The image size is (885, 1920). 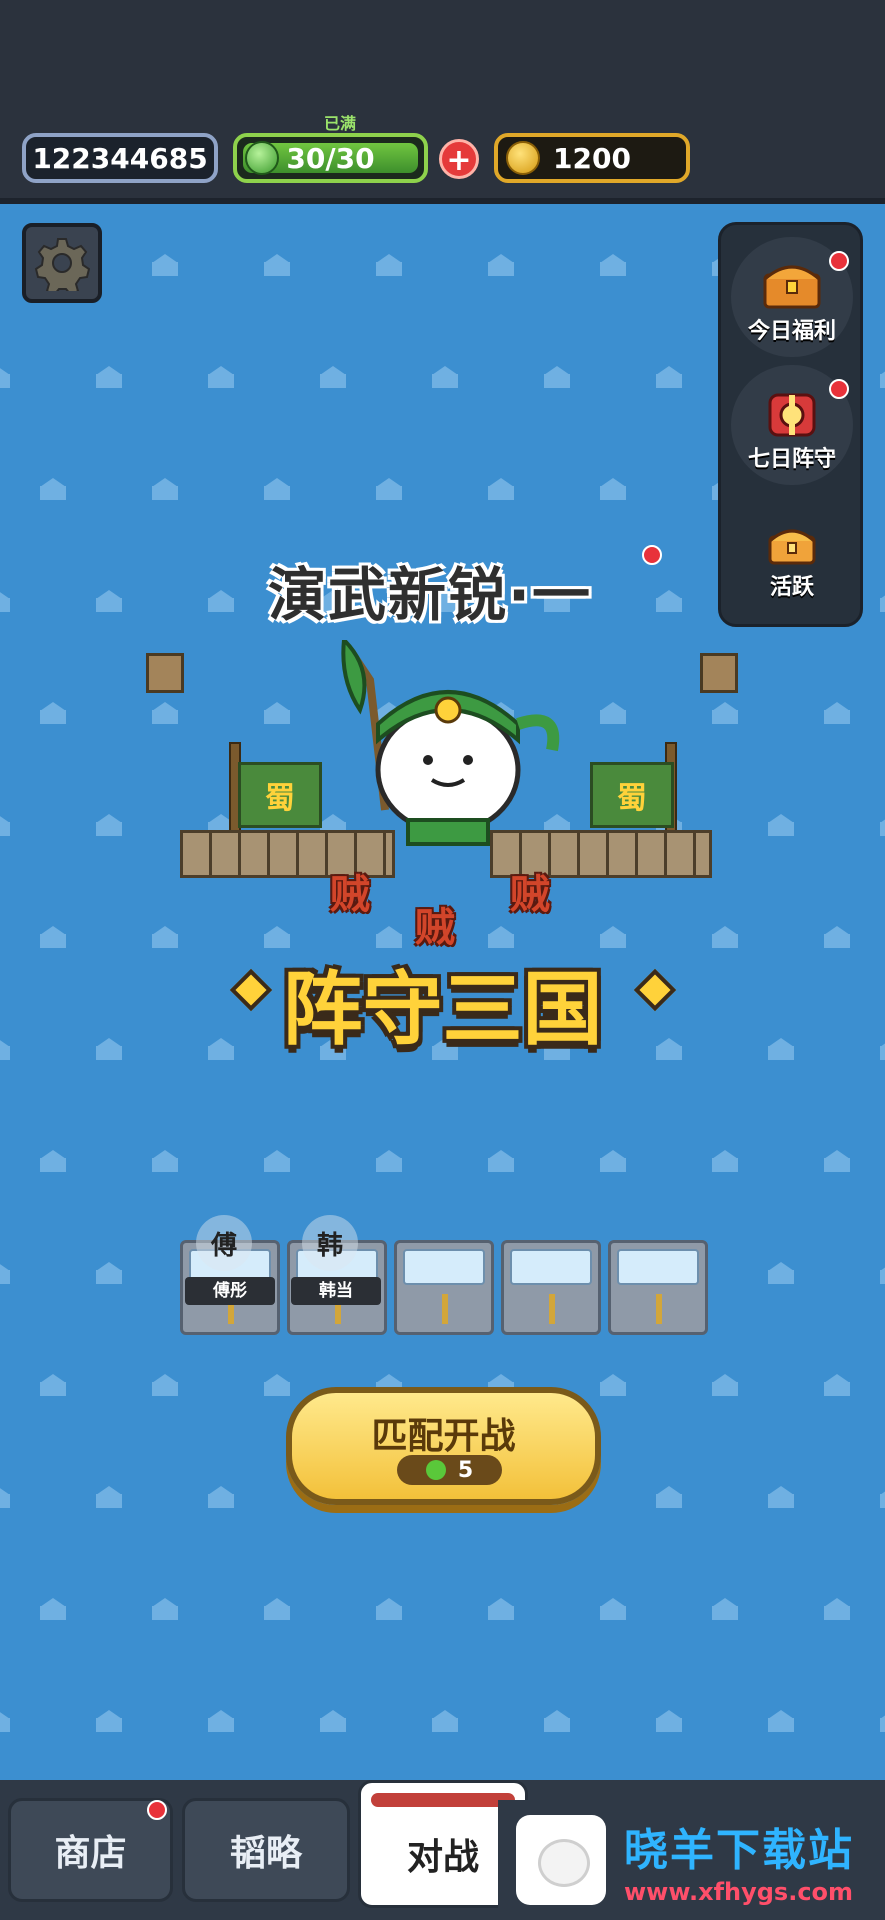 I want to click on match-cost: 5, so click(x=449, y=1470).